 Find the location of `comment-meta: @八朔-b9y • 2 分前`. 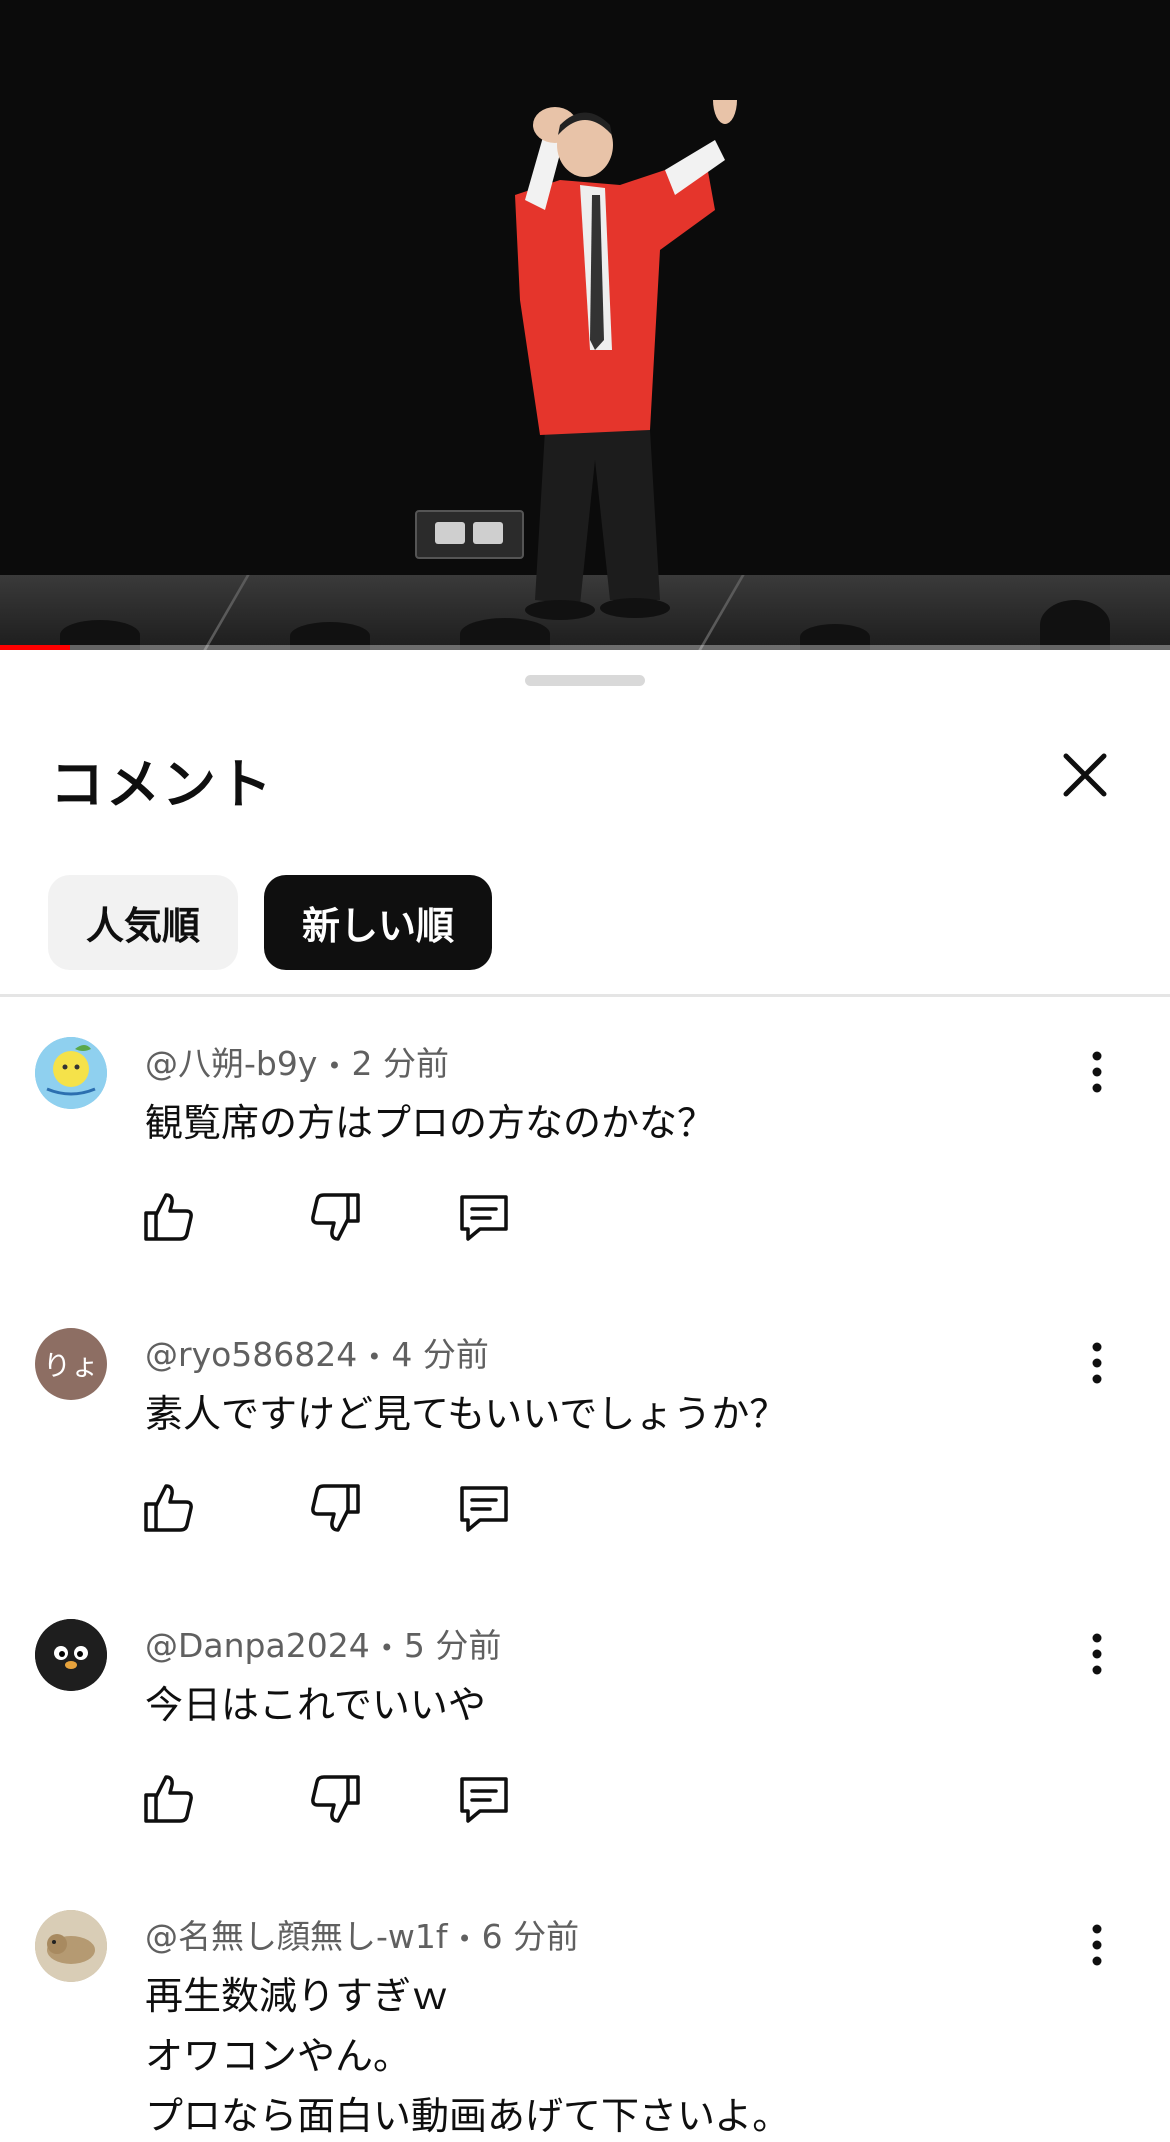

comment-meta: @八朔-b9y • 2 分前 is located at coordinates (297, 1061).